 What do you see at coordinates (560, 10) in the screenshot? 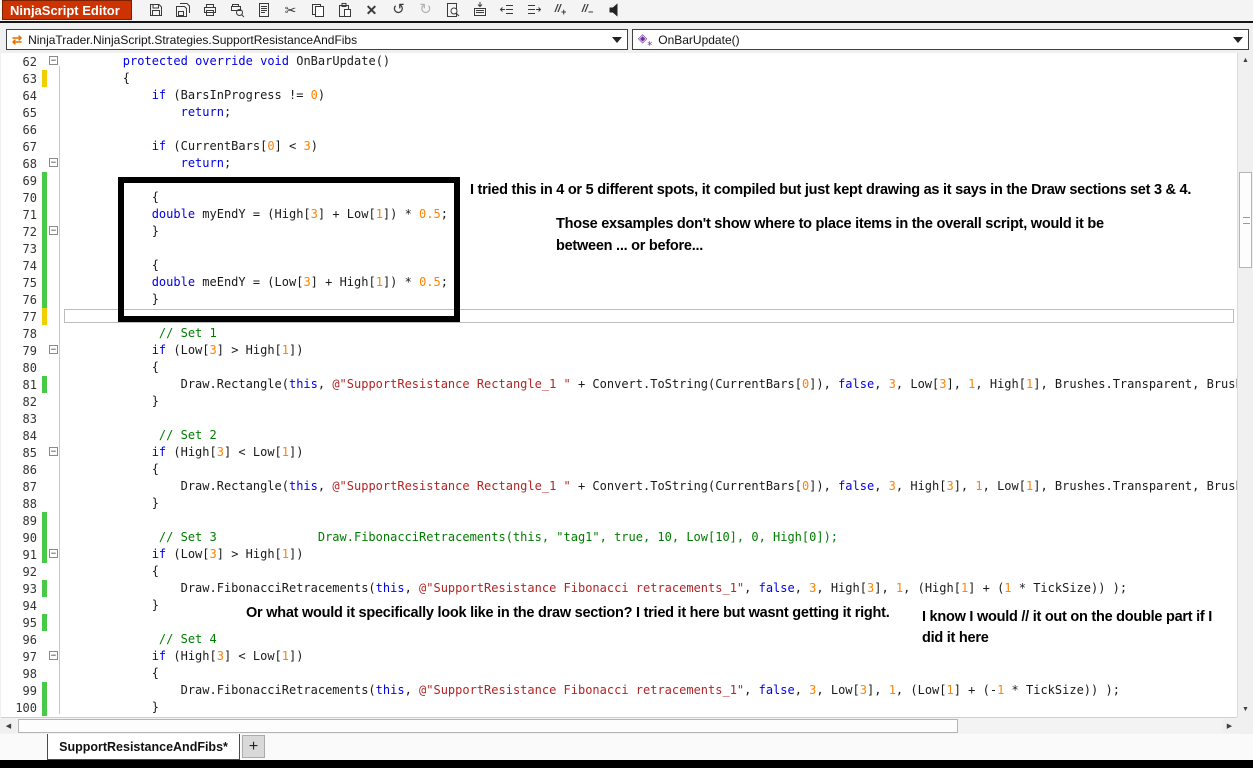
I see `comment-icon: //+` at bounding box center [560, 10].